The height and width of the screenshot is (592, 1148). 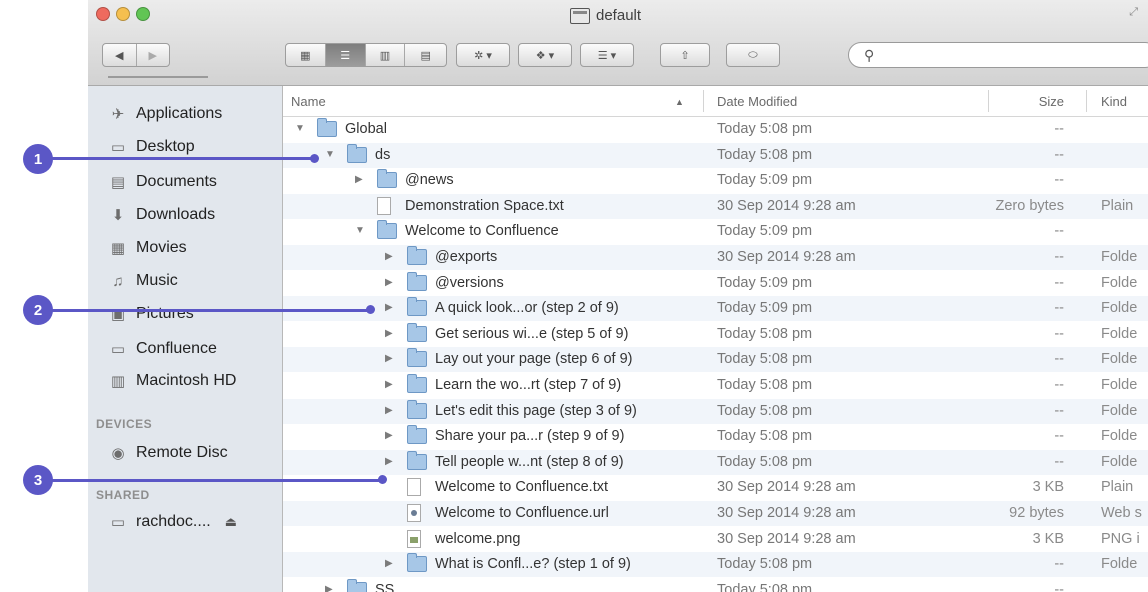 What do you see at coordinates (484, 205) in the screenshot?
I see `file-name: Demonstration Space.txt` at bounding box center [484, 205].